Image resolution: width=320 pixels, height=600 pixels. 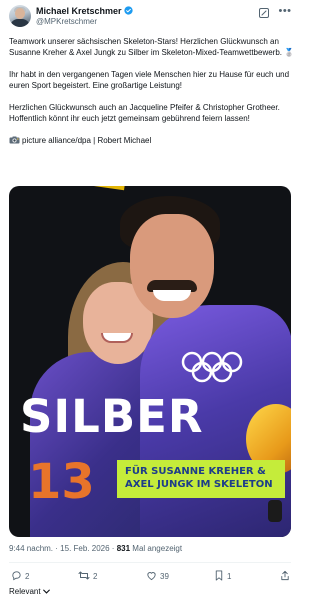 I want to click on tweet-date: 15. Feb. 2026, so click(x=84, y=548).